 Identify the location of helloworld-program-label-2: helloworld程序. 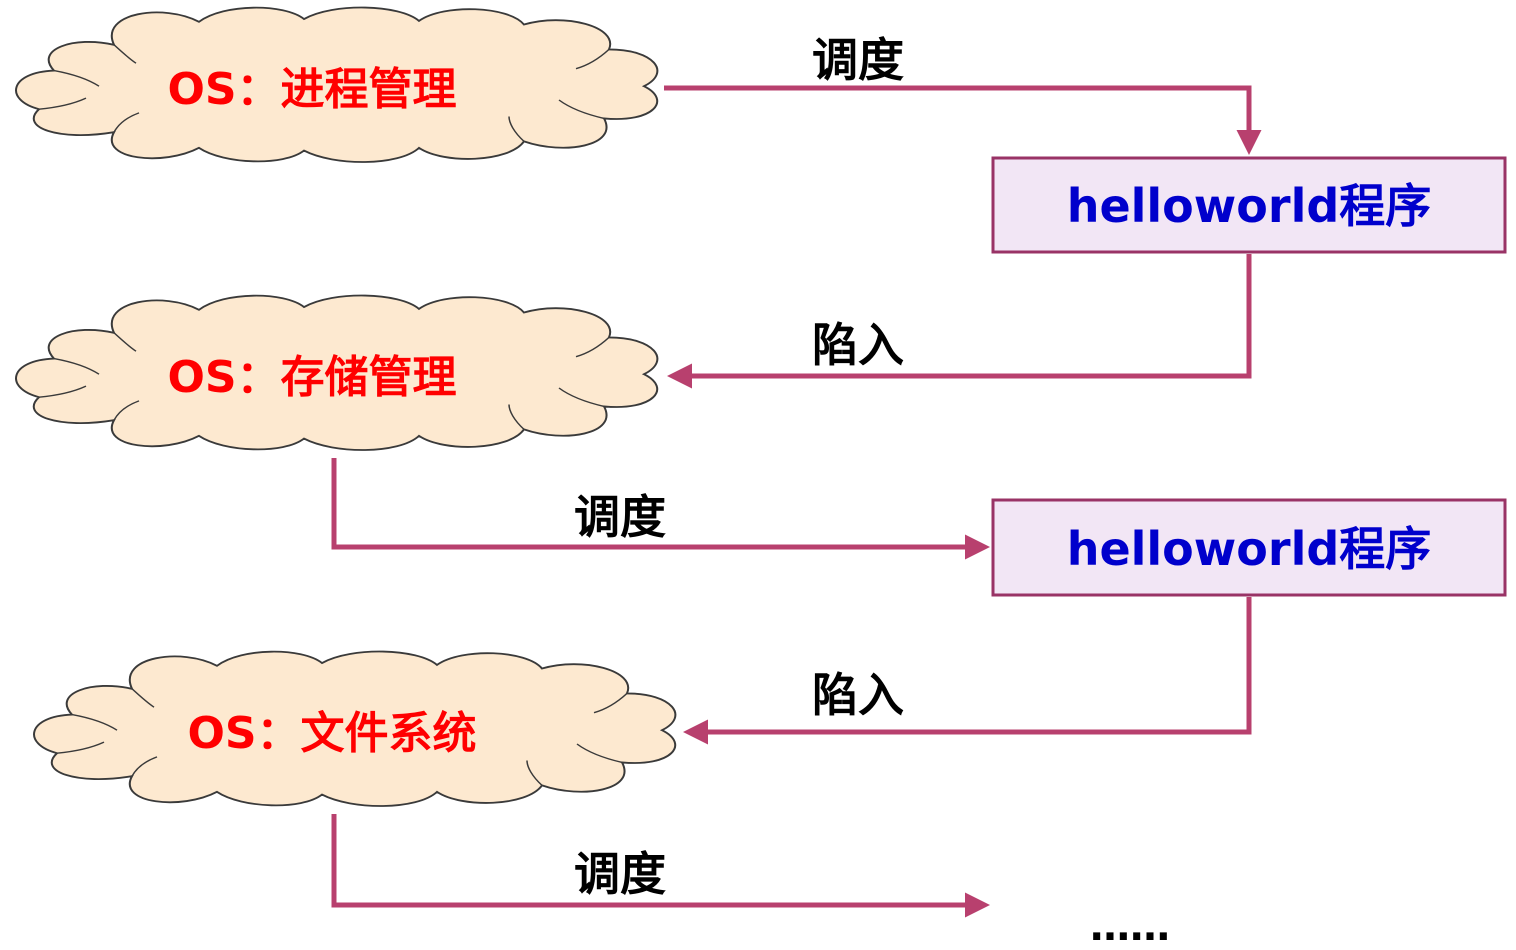
(1249, 549).